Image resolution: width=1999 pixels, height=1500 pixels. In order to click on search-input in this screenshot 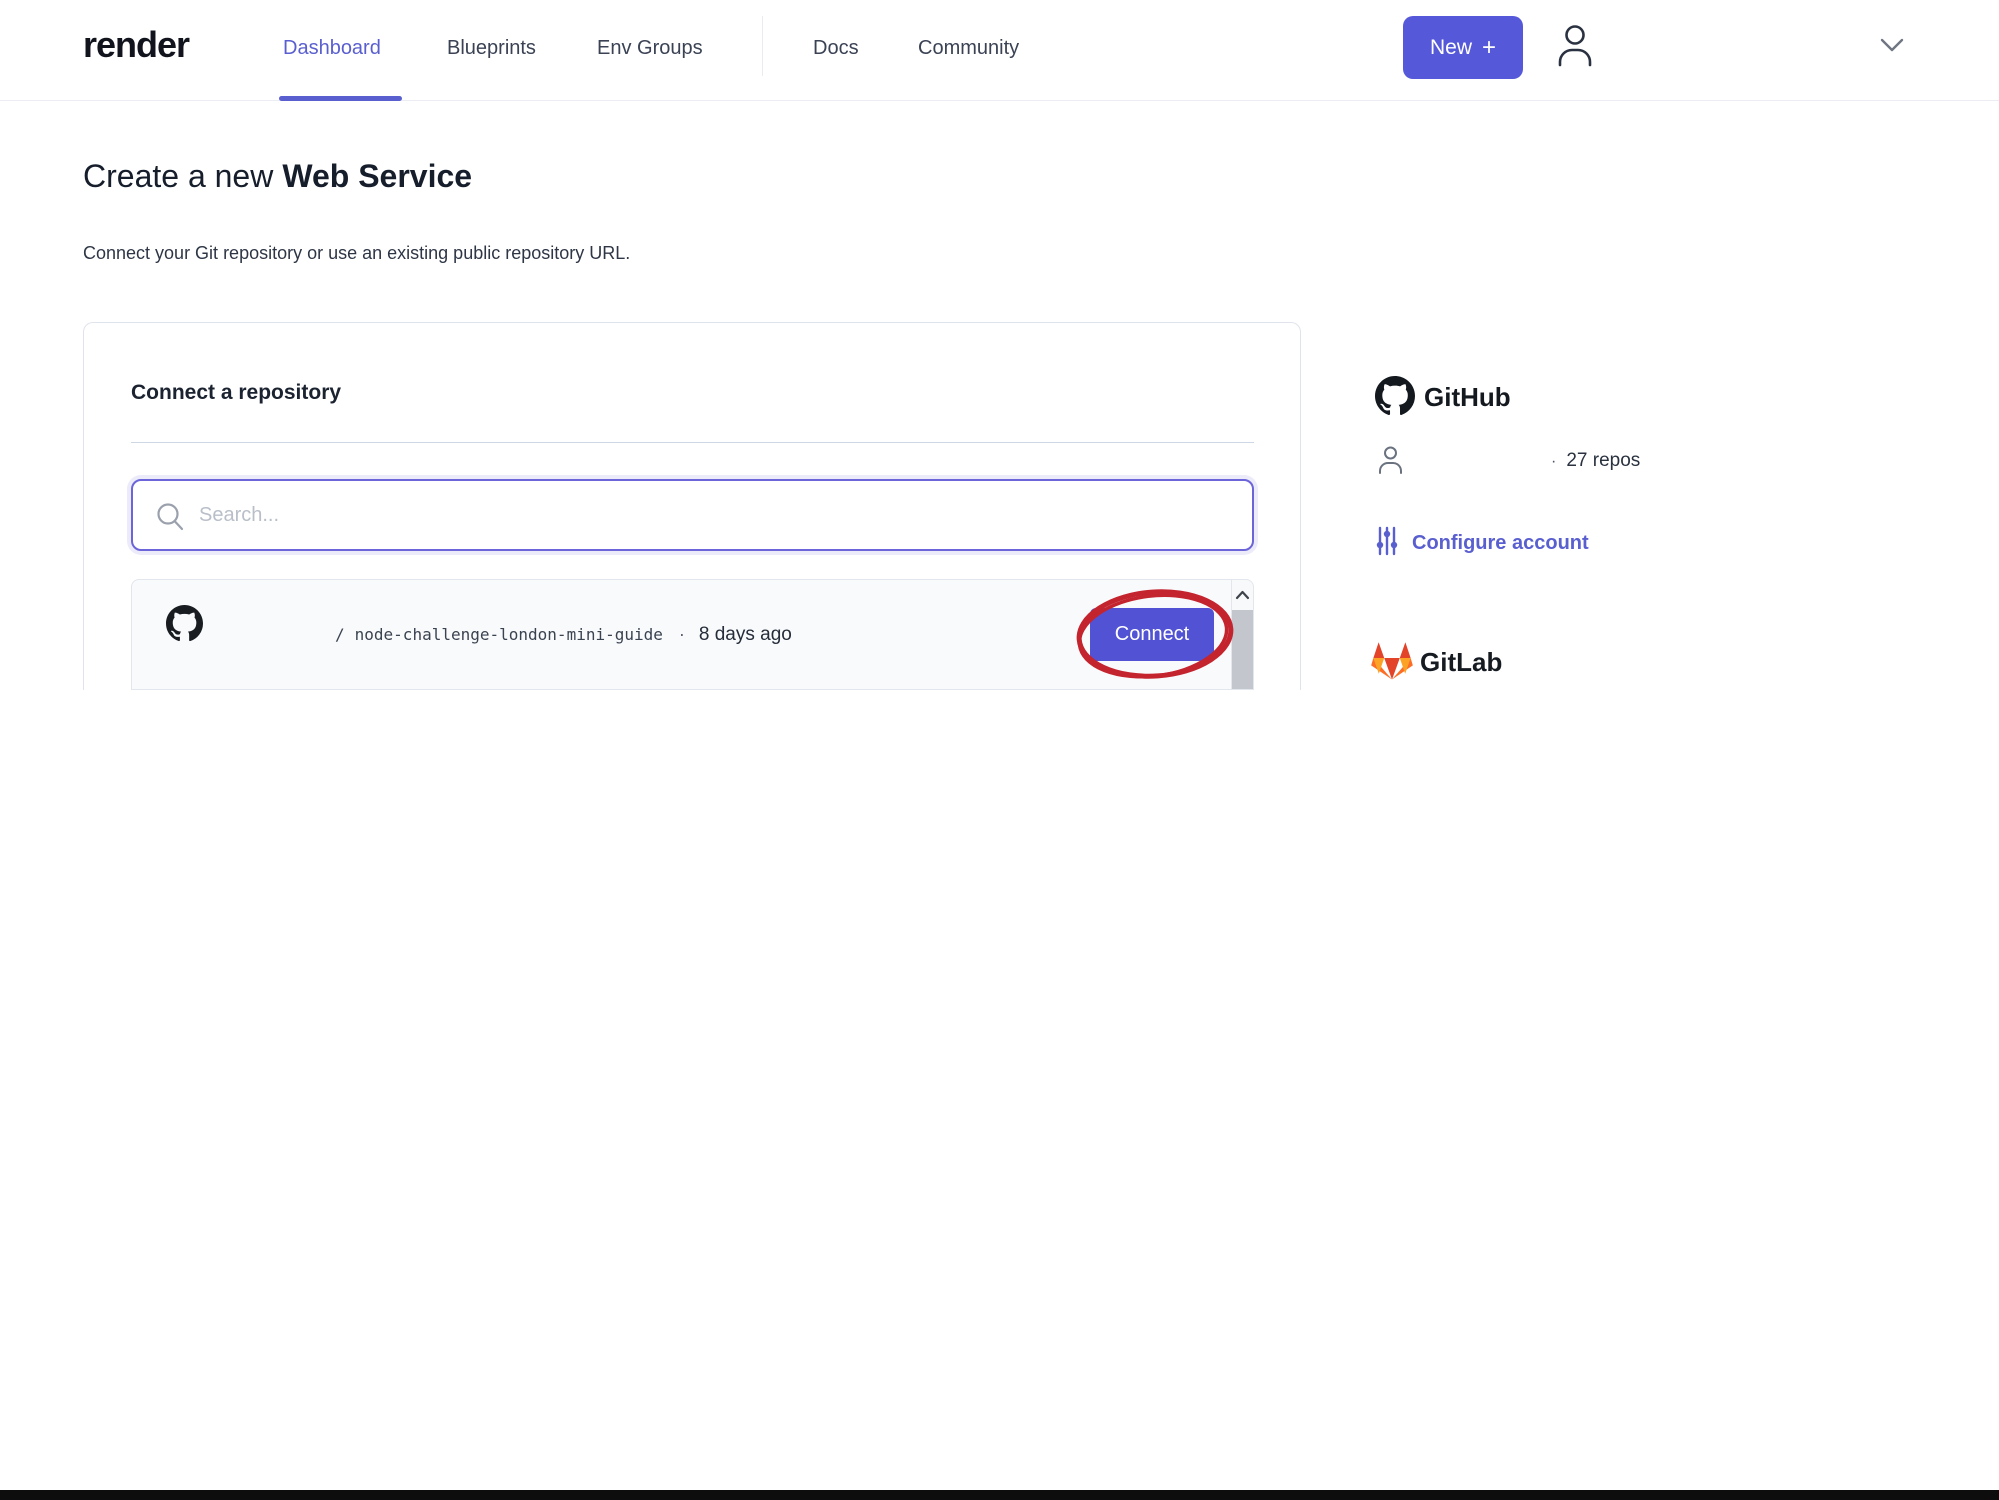, I will do `click(719, 515)`.